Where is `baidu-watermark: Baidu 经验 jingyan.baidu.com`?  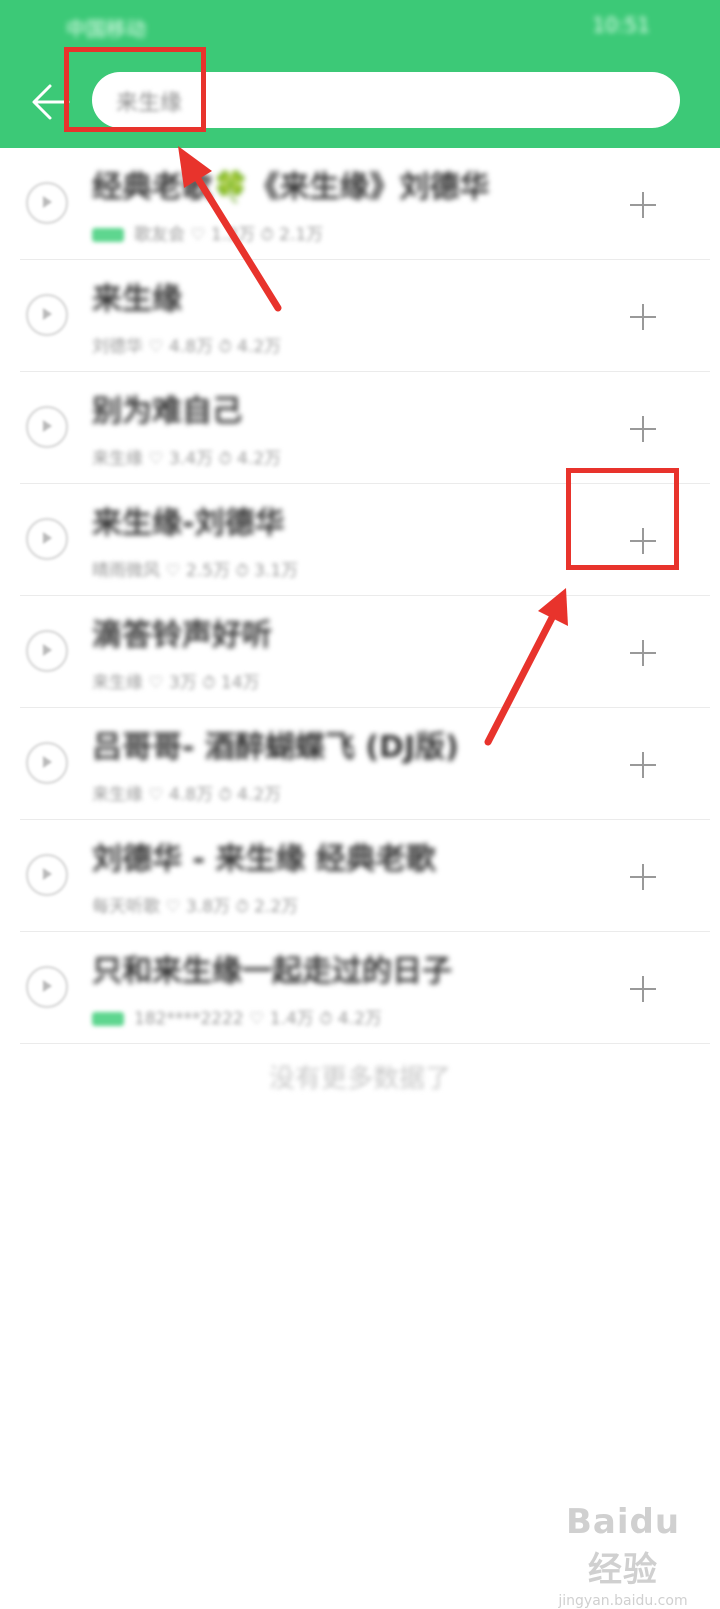
baidu-watermark: Baidu 经验 jingyan.baidu.com is located at coordinates (623, 1555).